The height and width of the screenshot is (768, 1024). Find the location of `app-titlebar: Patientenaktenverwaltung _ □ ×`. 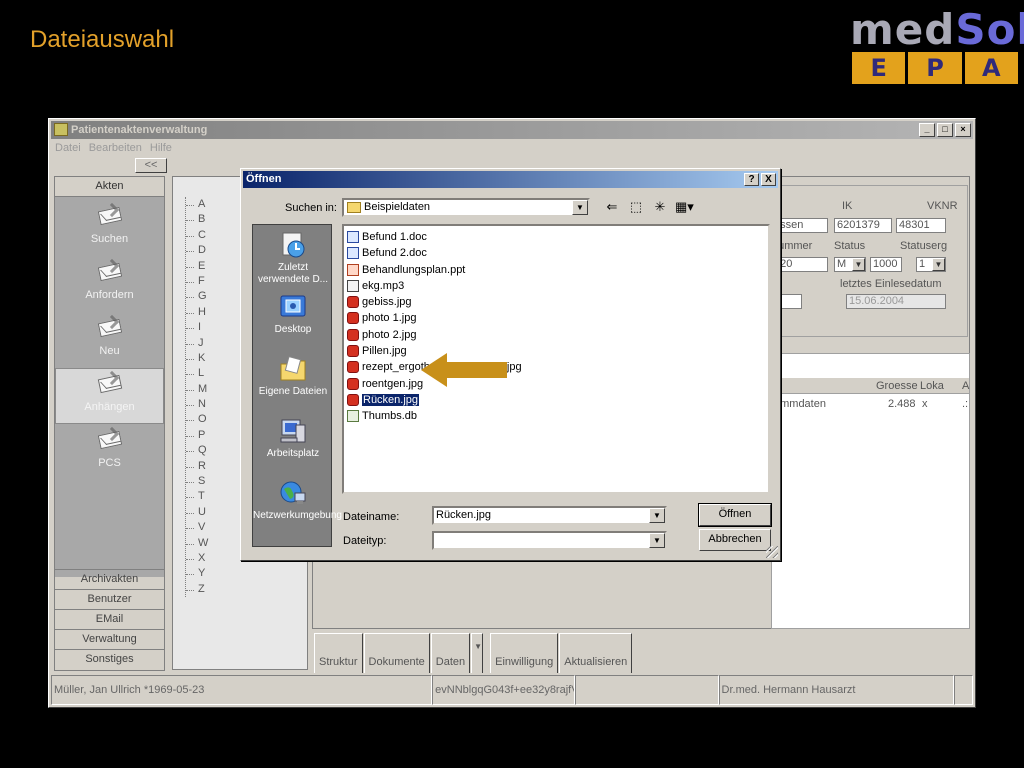

app-titlebar: Patientenaktenverwaltung _ □ × is located at coordinates (512, 130).